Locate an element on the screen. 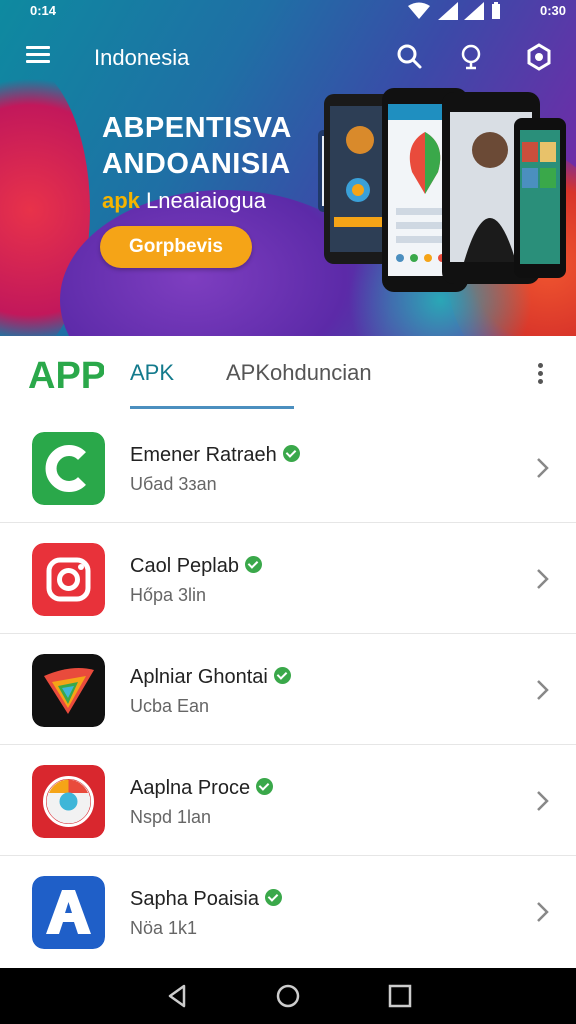 The width and height of the screenshot is (576, 1024). app-name-text: Sapha Poaisia is located at coordinates (194, 899).